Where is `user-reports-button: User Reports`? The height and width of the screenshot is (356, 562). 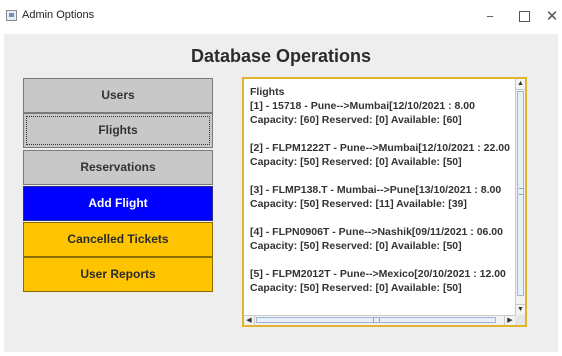 user-reports-button: User Reports is located at coordinates (118, 274).